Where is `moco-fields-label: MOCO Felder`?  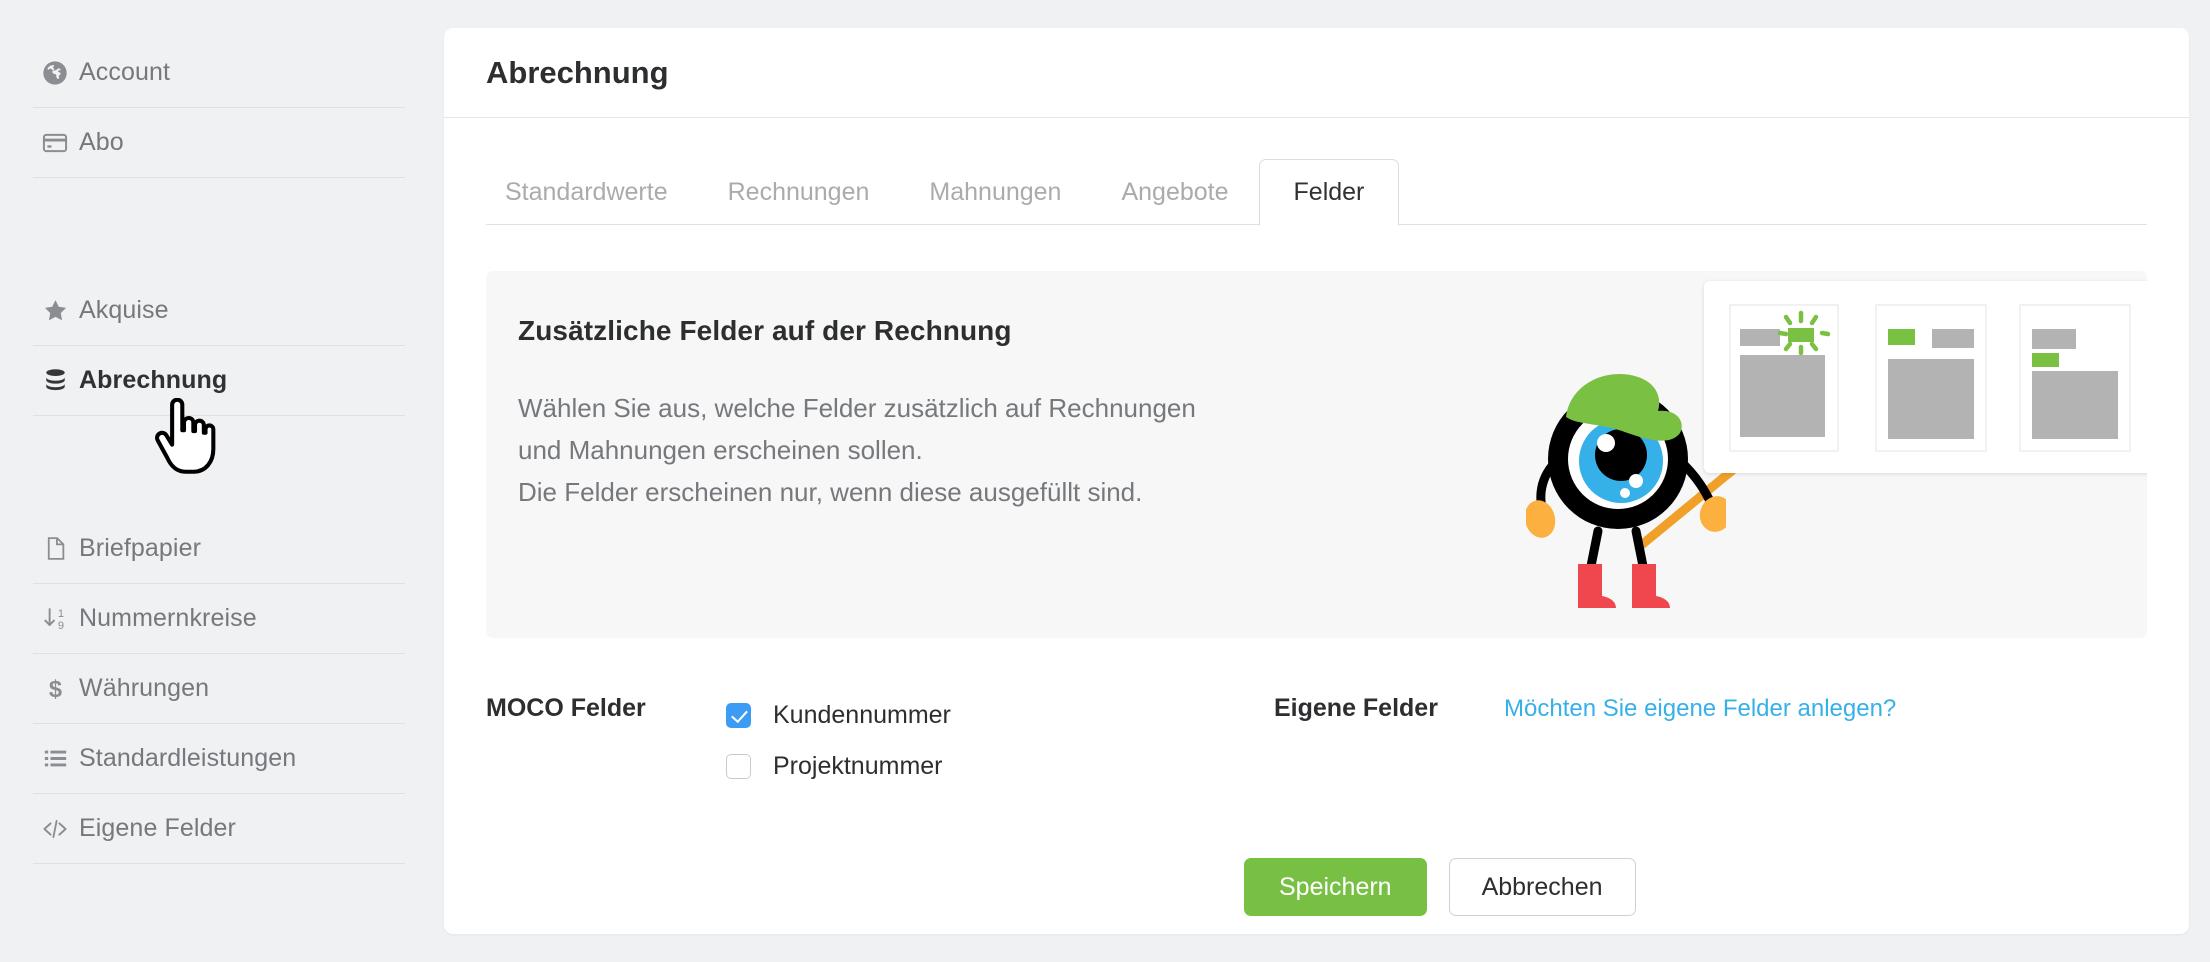 moco-fields-label: MOCO Felder is located at coordinates (566, 708).